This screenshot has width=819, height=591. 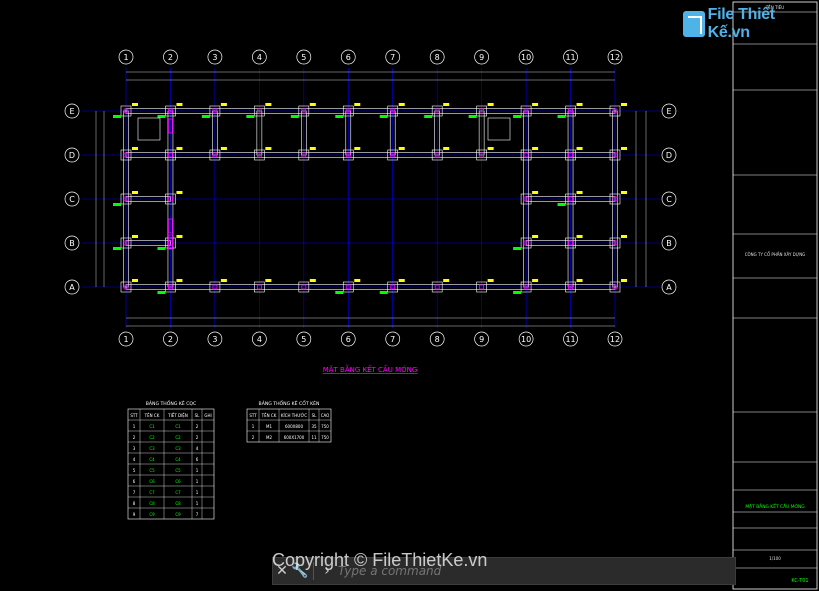 I want to click on grid-label-row: E, so click(x=71, y=111).